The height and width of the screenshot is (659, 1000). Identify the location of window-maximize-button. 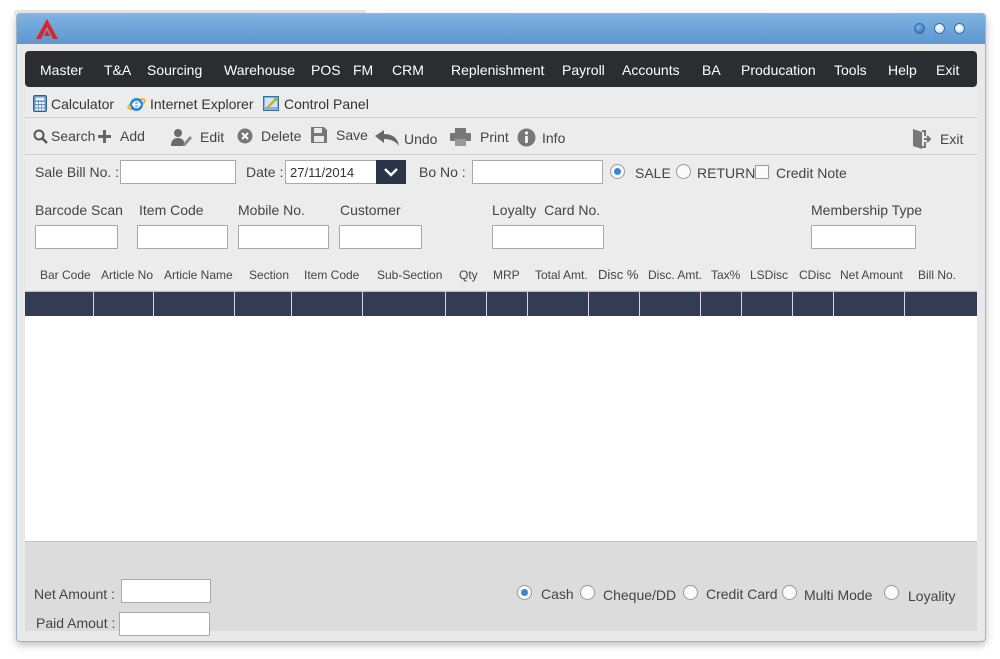
(939, 28).